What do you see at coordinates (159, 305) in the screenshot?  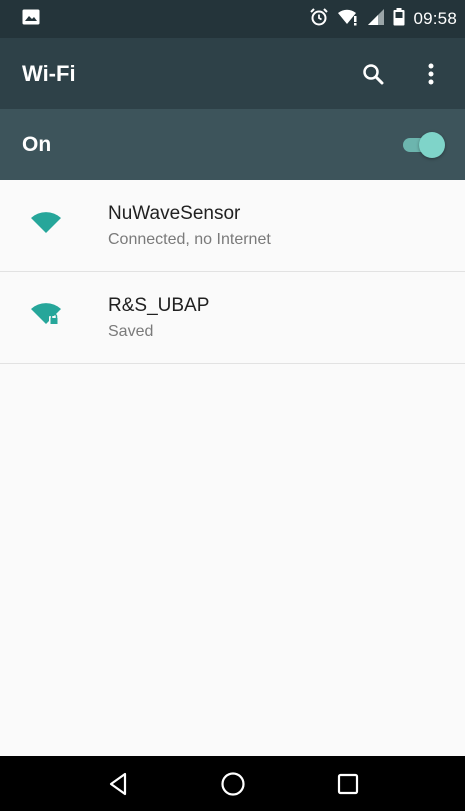 I see `network-name: R&S_UBAP` at bounding box center [159, 305].